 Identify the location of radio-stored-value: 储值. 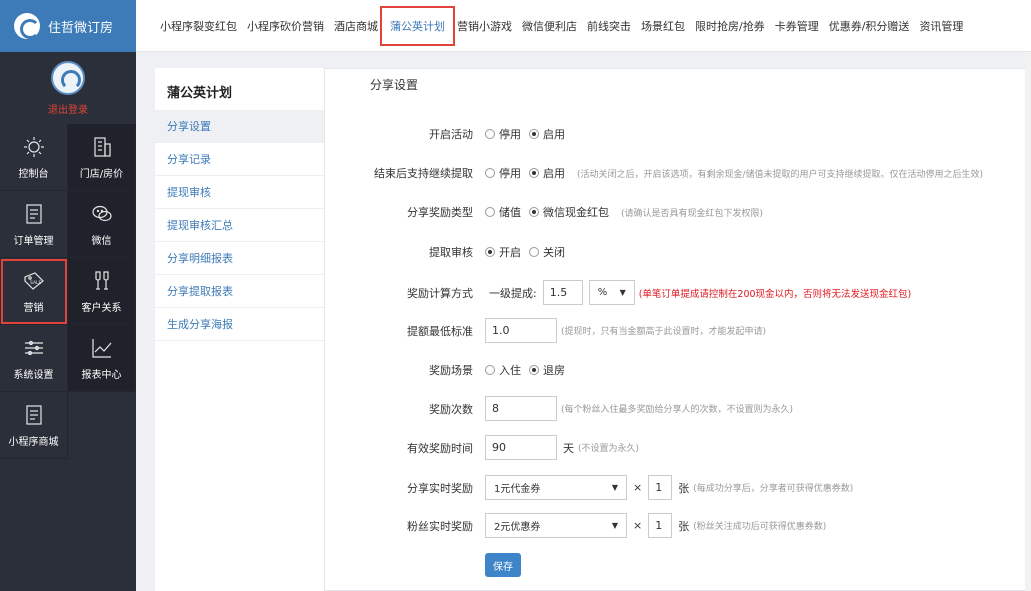
(503, 212).